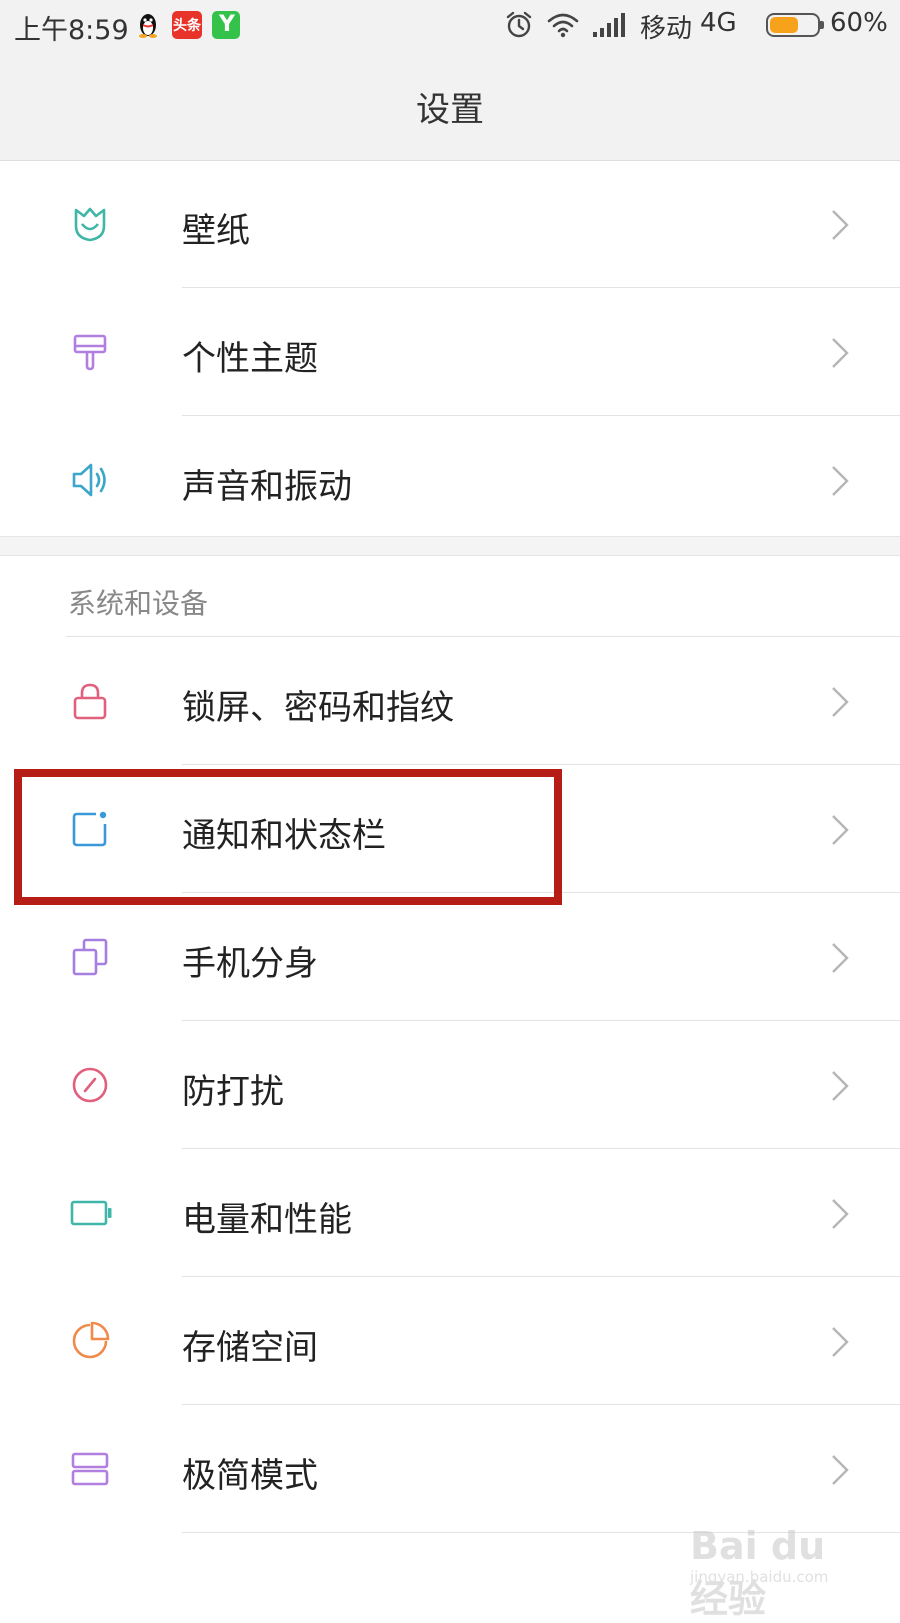 This screenshot has width=900, height=1623. What do you see at coordinates (288, 837) in the screenshot?
I see `highlight-box` at bounding box center [288, 837].